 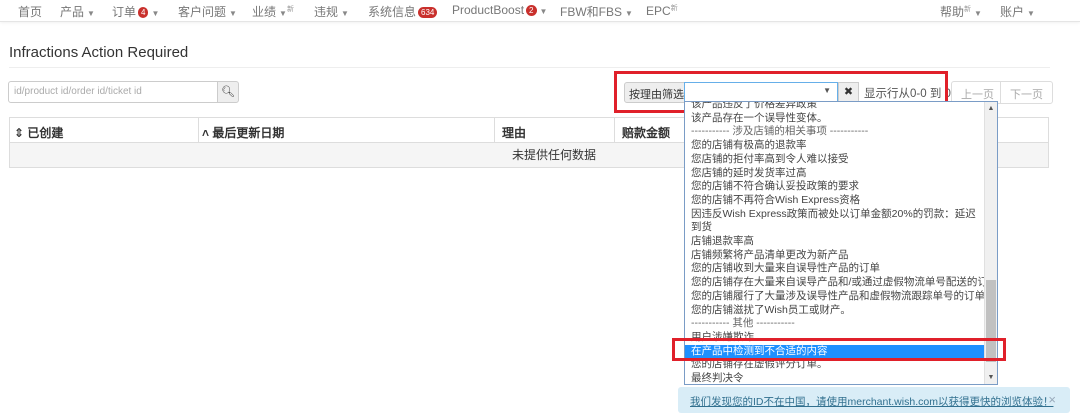 I want to click on nav-item: 系统信息 634, so click(x=403, y=11).